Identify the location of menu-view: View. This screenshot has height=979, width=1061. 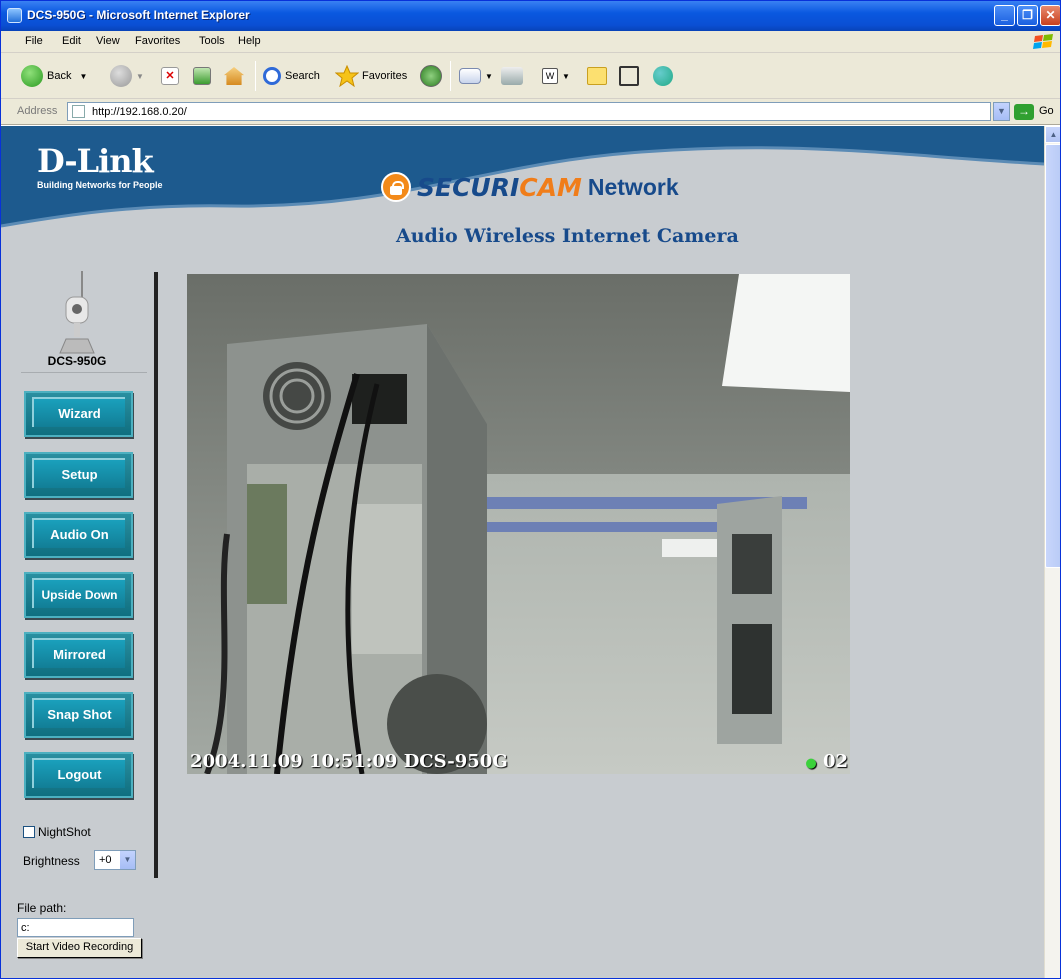
(108, 41).